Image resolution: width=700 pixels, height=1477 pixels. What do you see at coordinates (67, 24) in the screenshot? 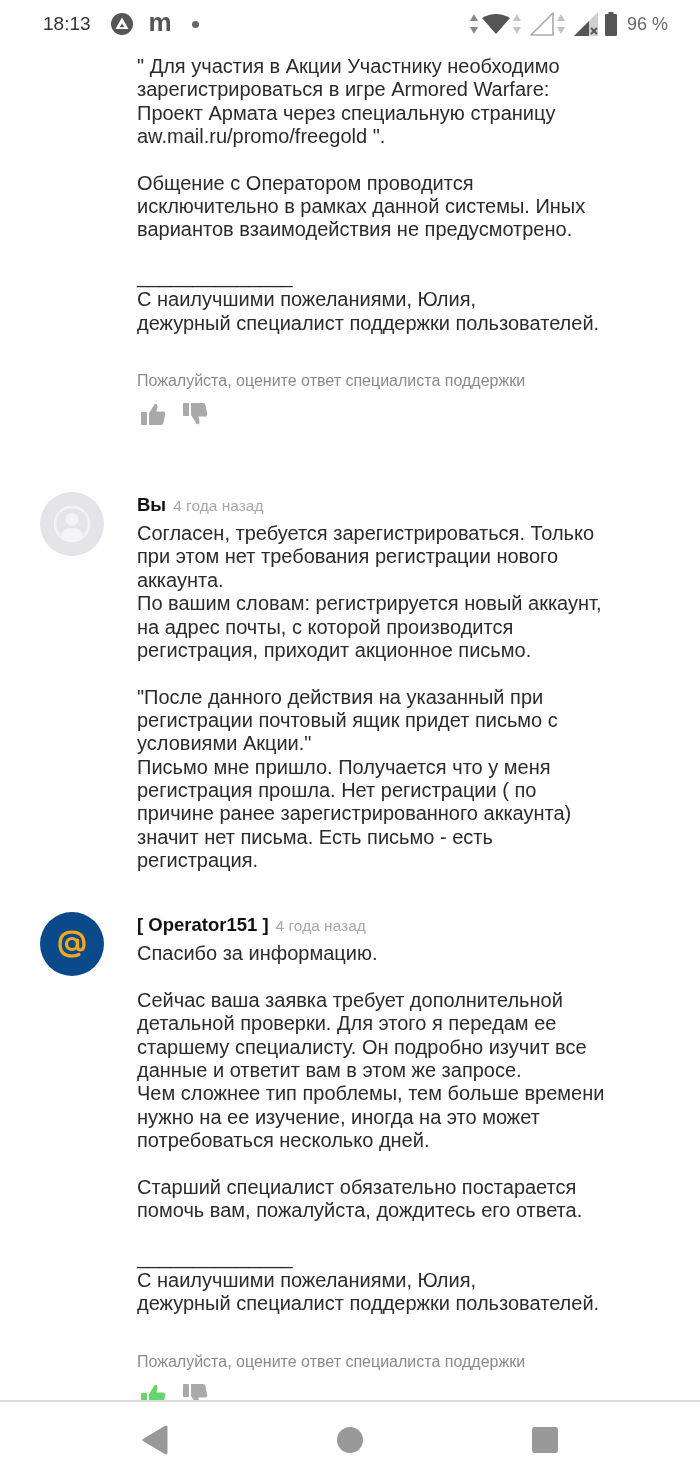
I see `status-time: 18:13` at bounding box center [67, 24].